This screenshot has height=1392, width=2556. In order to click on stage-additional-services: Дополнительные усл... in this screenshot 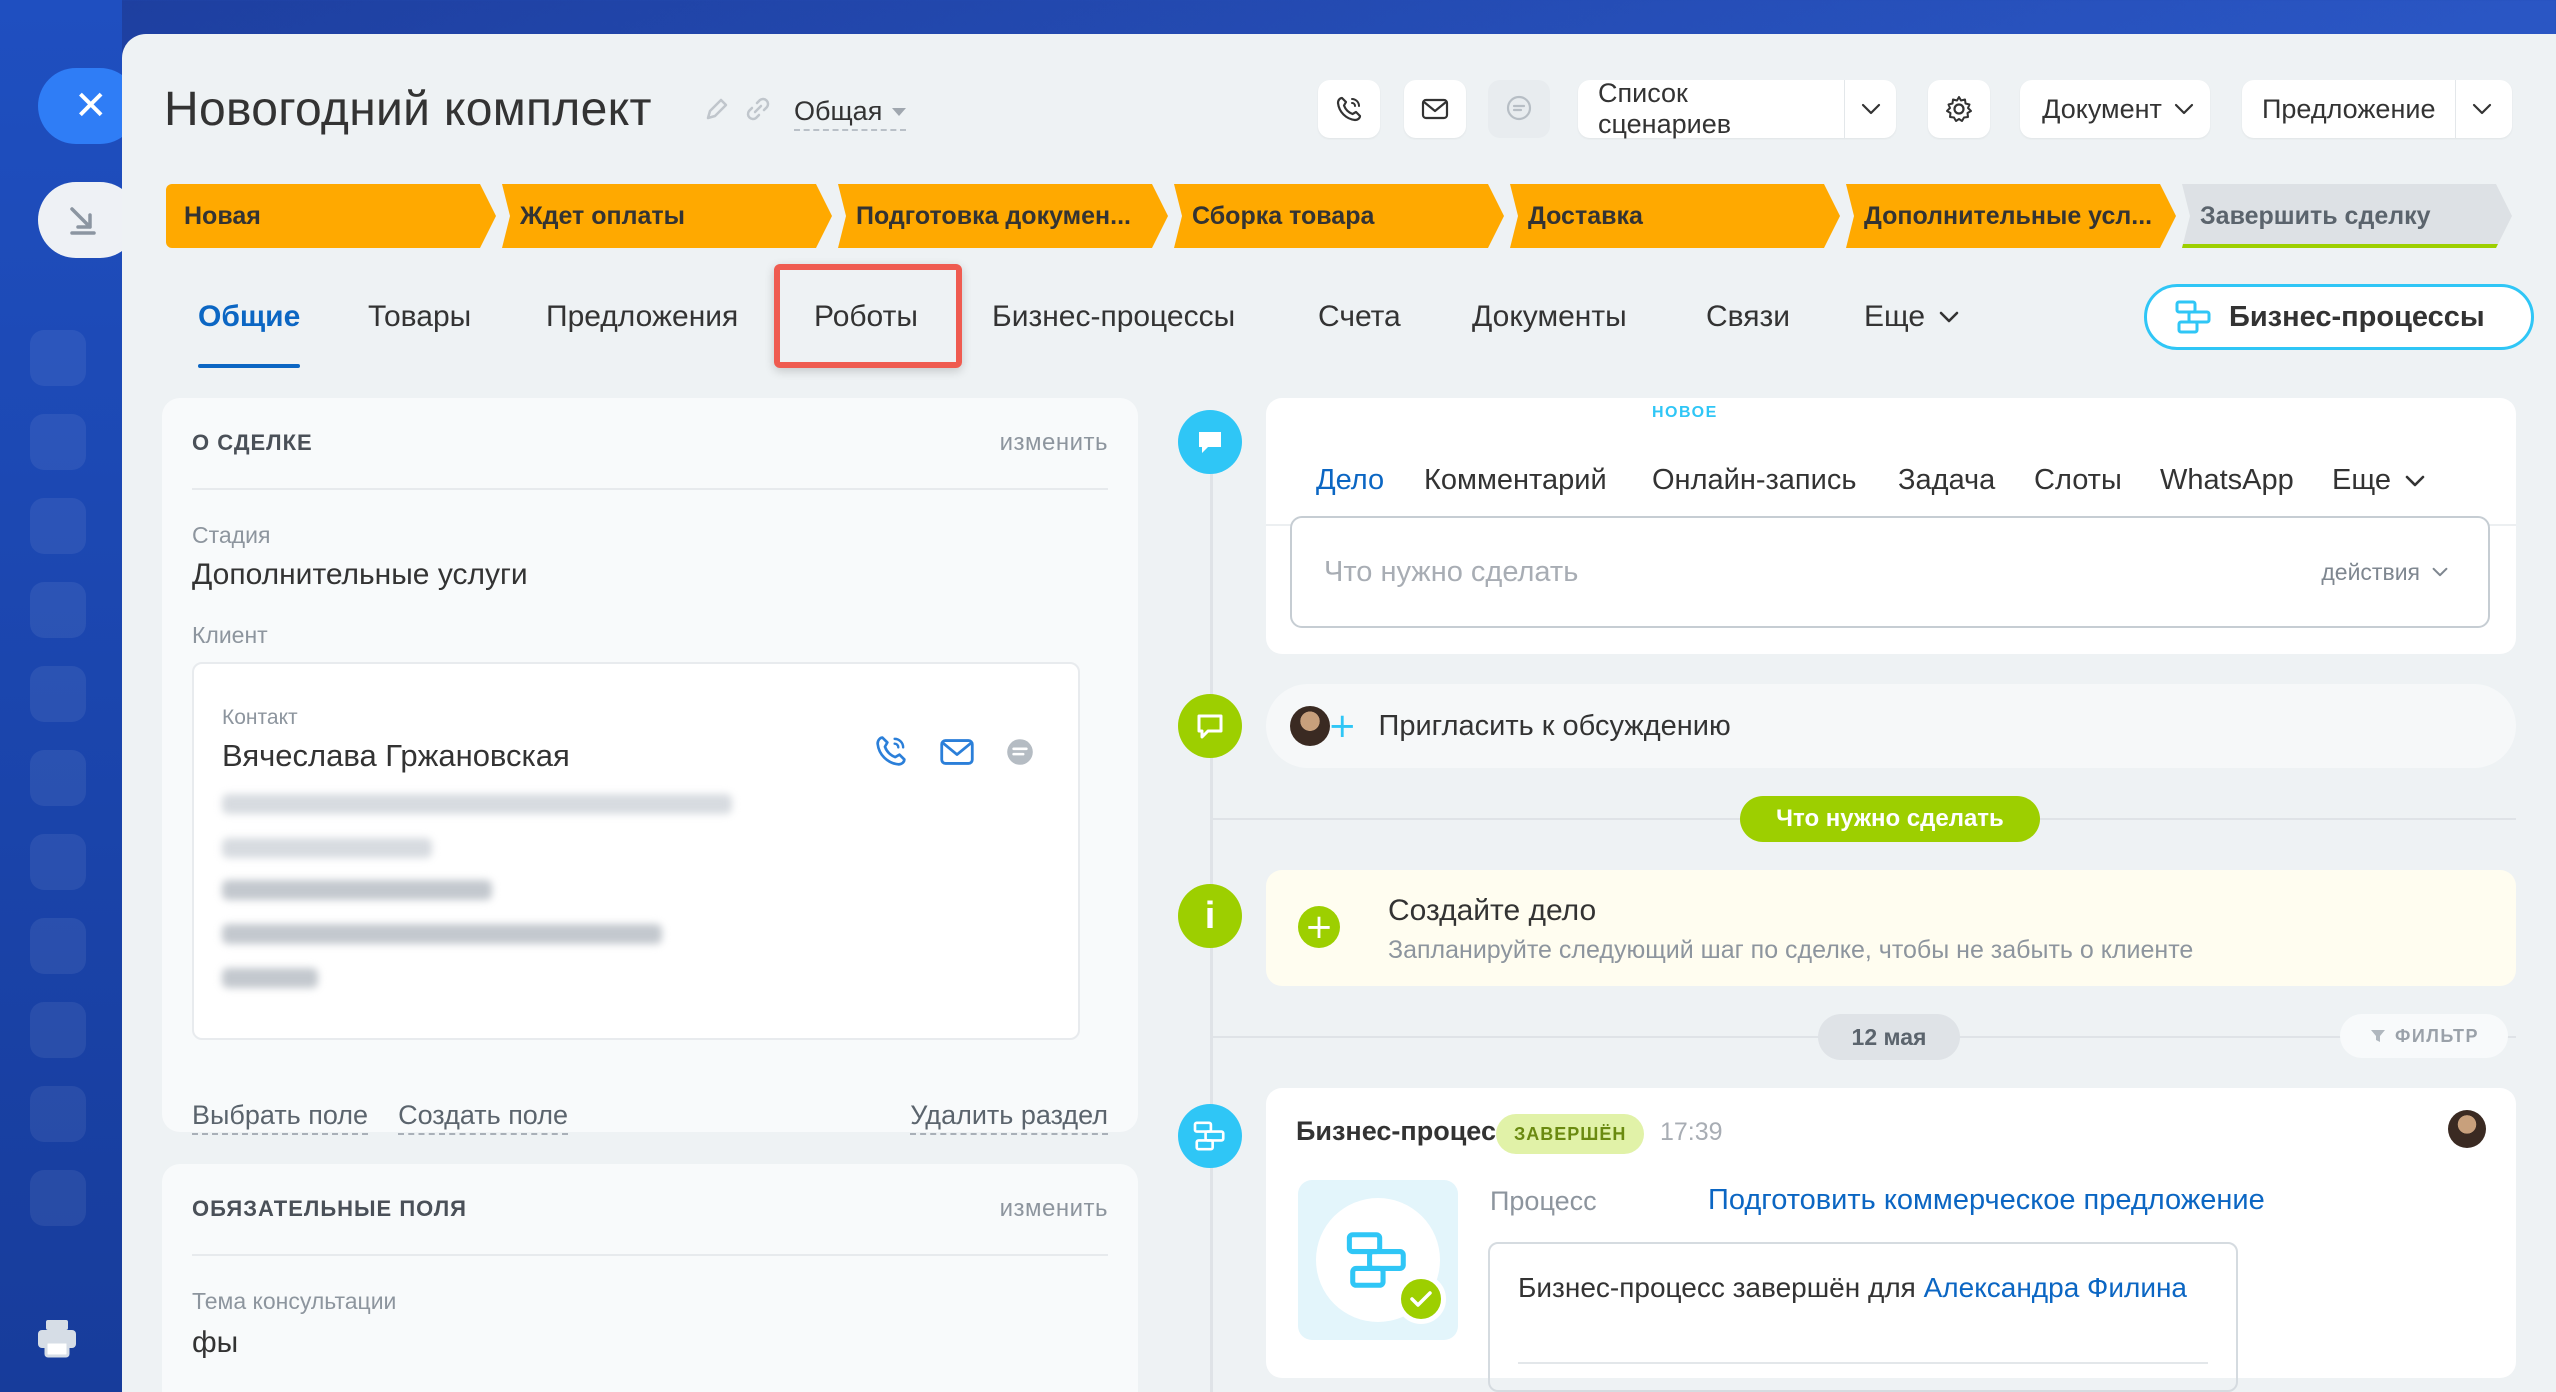, I will do `click(2011, 216)`.